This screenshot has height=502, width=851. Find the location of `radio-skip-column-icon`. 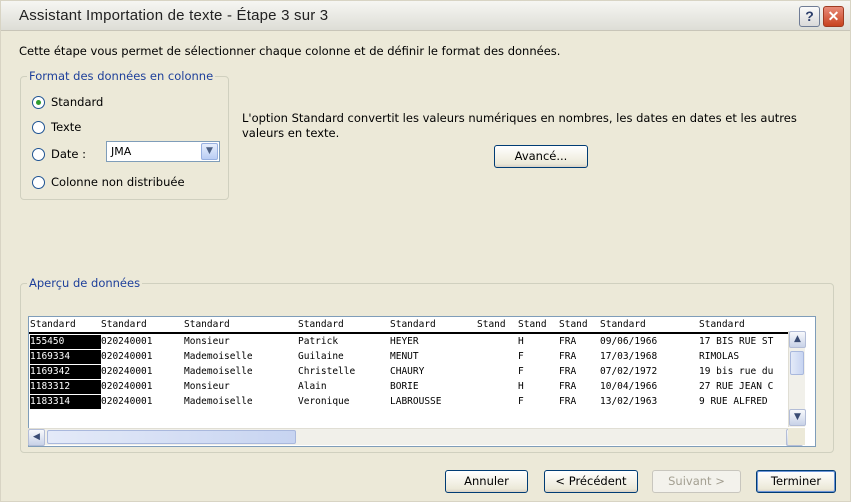

radio-skip-column-icon is located at coordinates (38, 182).